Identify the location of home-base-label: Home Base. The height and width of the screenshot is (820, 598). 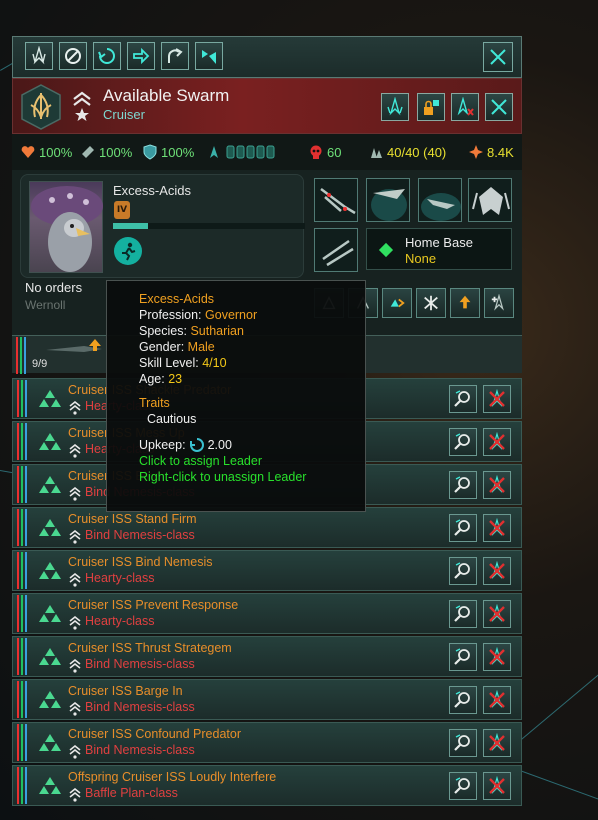
(439, 242).